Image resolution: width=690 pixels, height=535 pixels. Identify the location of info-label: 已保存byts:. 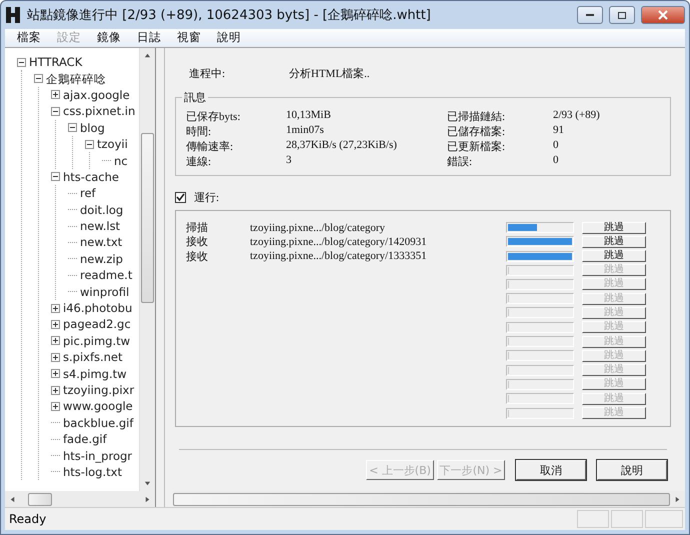
(214, 117).